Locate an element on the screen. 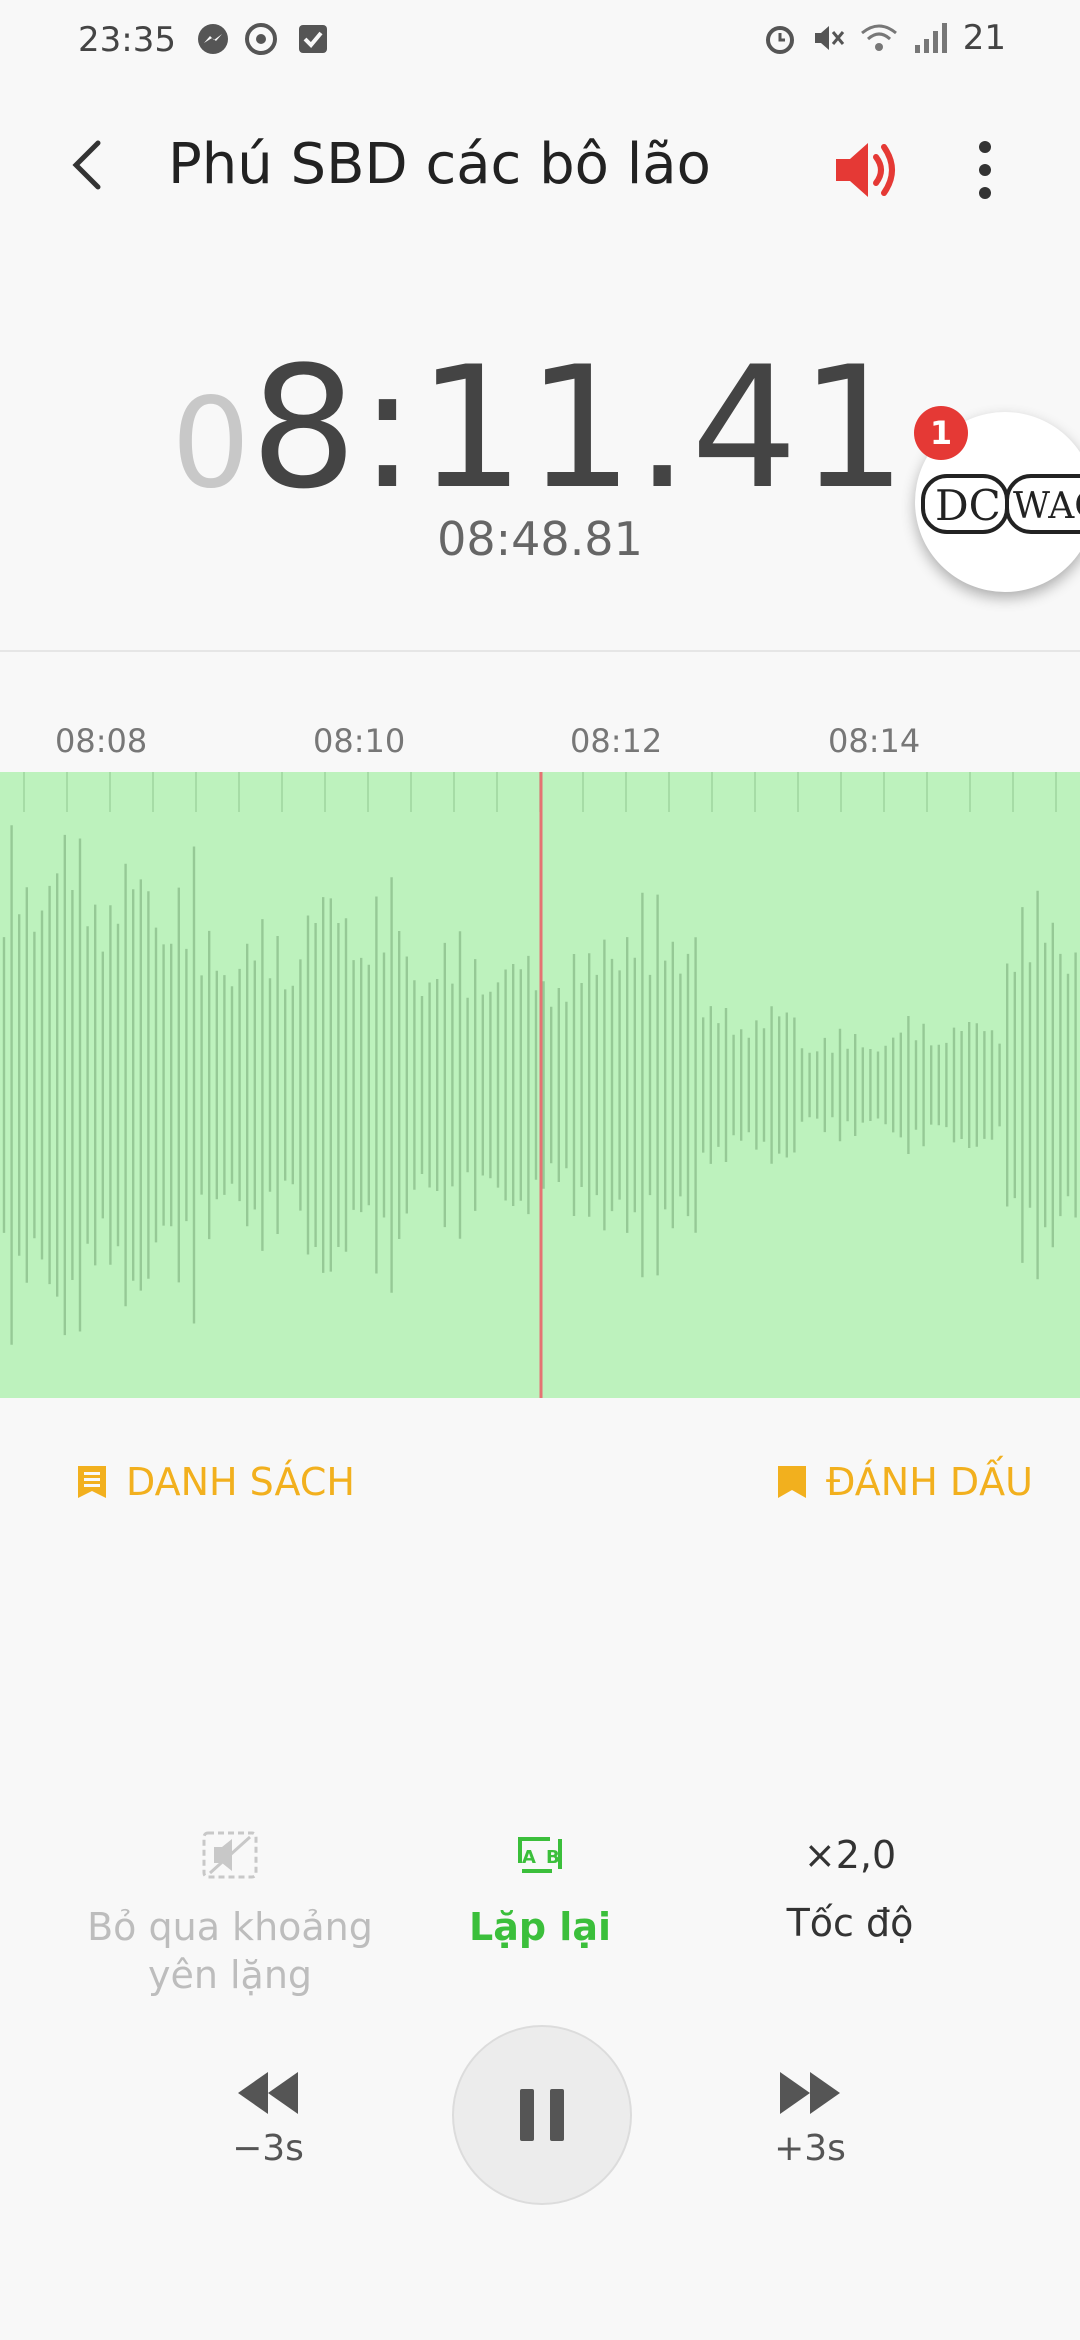 The width and height of the screenshot is (1080, 2340). timeline-label: 08:12 is located at coordinates (616, 741).